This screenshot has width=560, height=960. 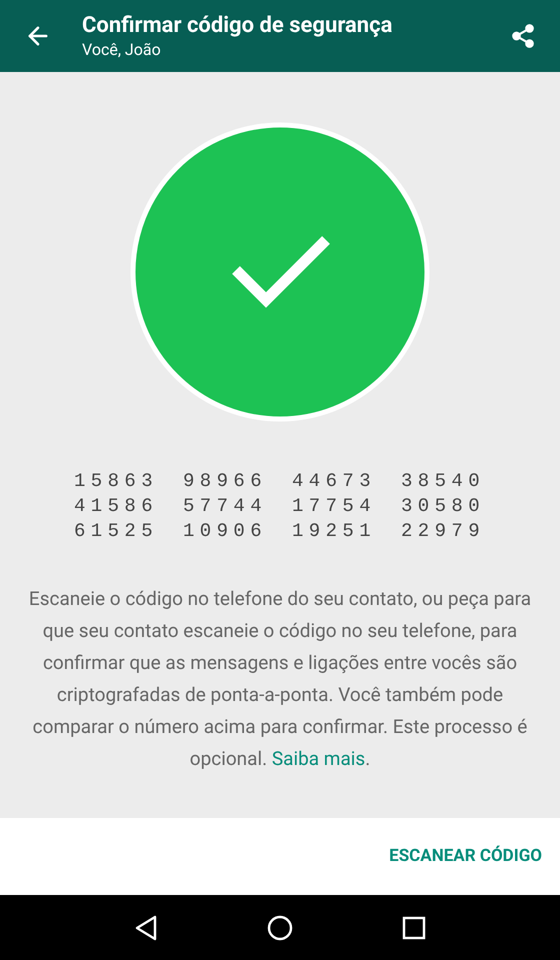 I want to click on recents-square-icon, so click(x=414, y=928).